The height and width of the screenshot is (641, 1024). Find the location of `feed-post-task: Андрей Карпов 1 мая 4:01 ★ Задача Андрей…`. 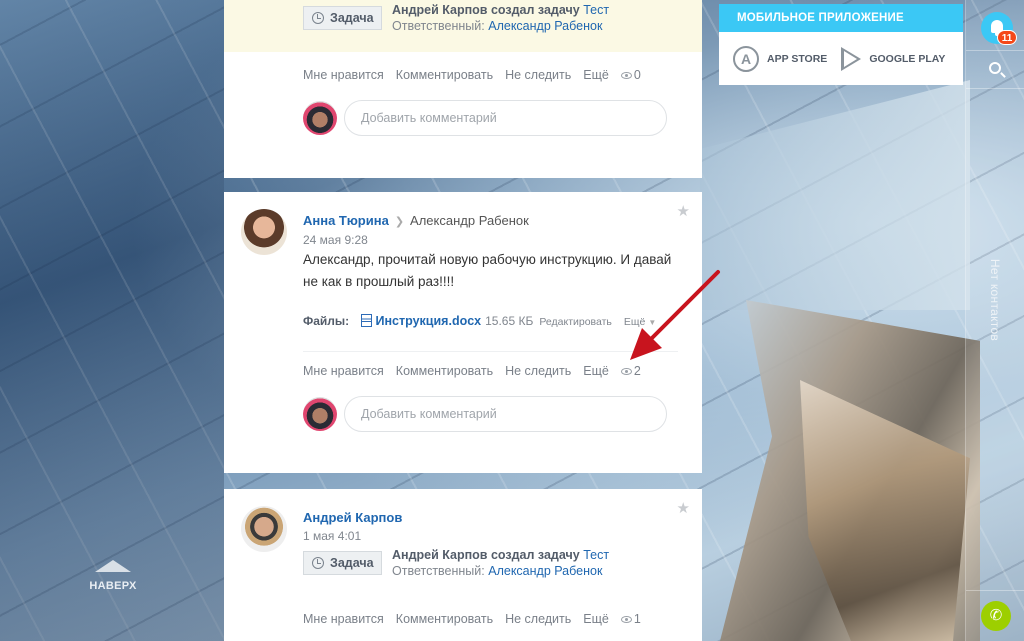

feed-post-task: Андрей Карпов 1 мая 4:01 ★ Задача Андрей… is located at coordinates (463, 565).